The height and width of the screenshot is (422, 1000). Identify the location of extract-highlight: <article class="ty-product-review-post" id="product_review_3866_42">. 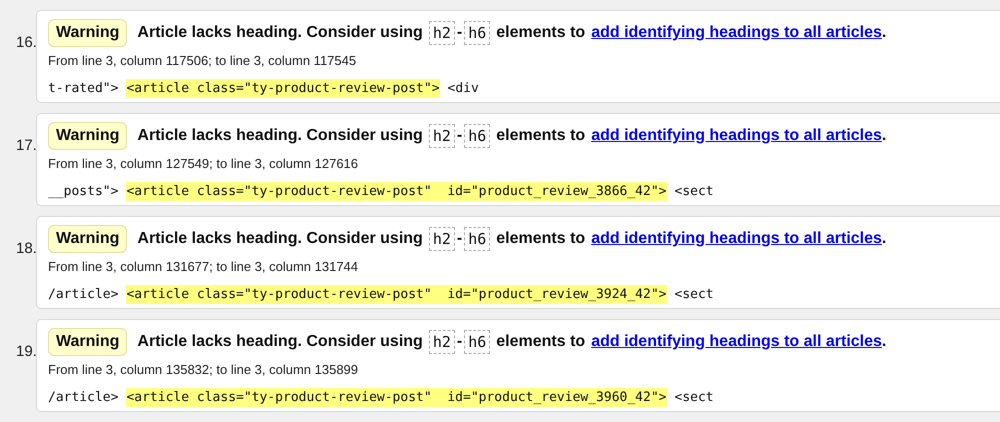
(396, 191).